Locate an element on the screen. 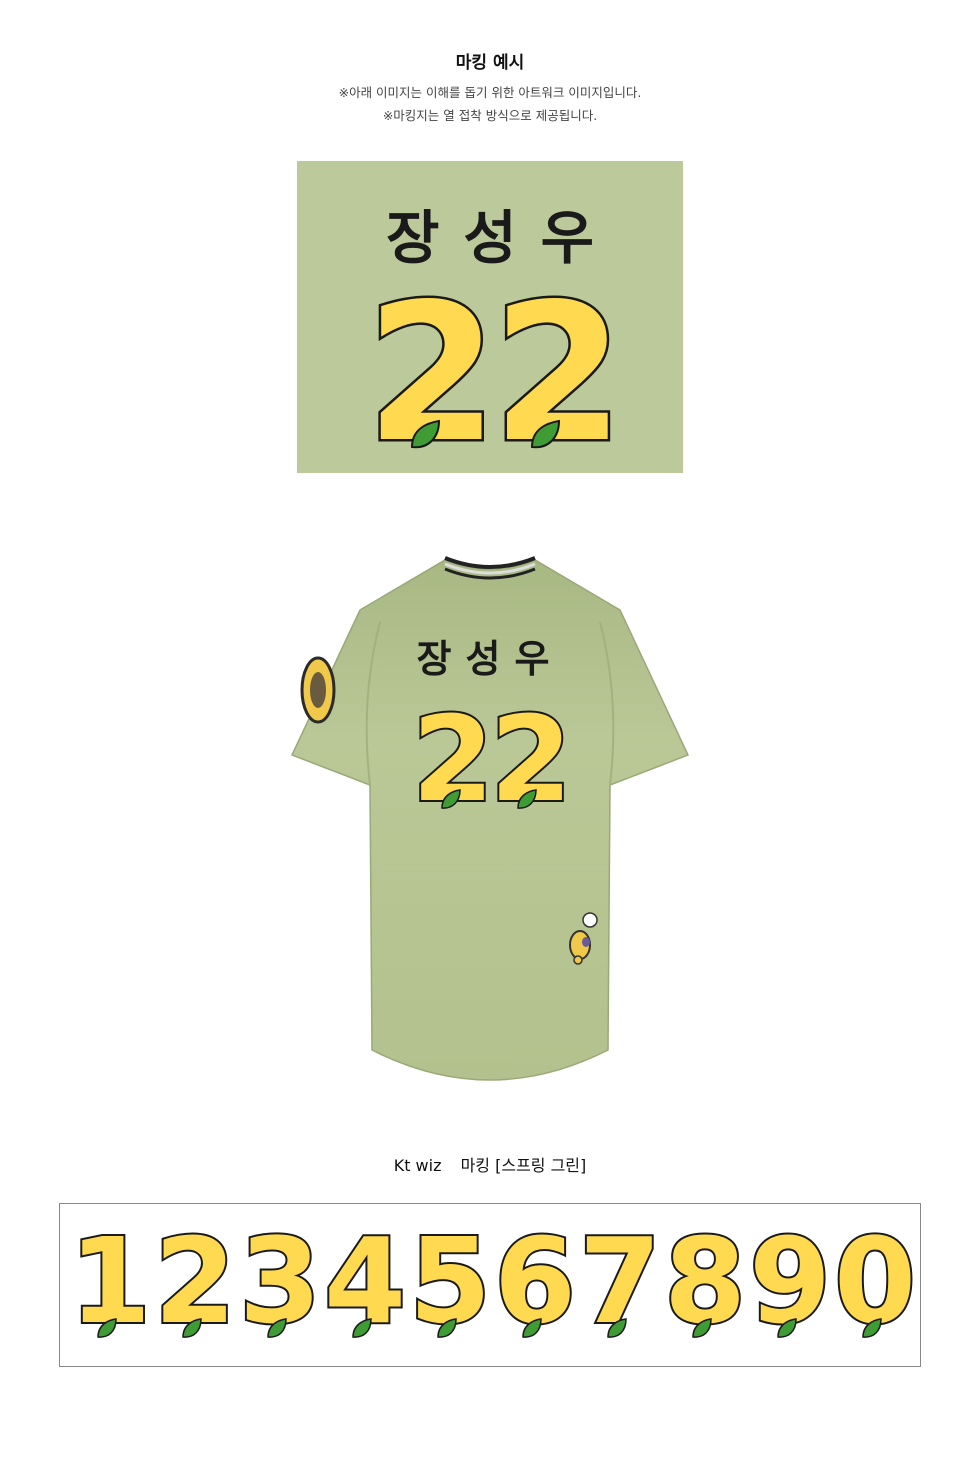 This screenshot has height=1462, width=980. marking-color-label: 마킹 [스프링 그린] is located at coordinates (523, 1165).